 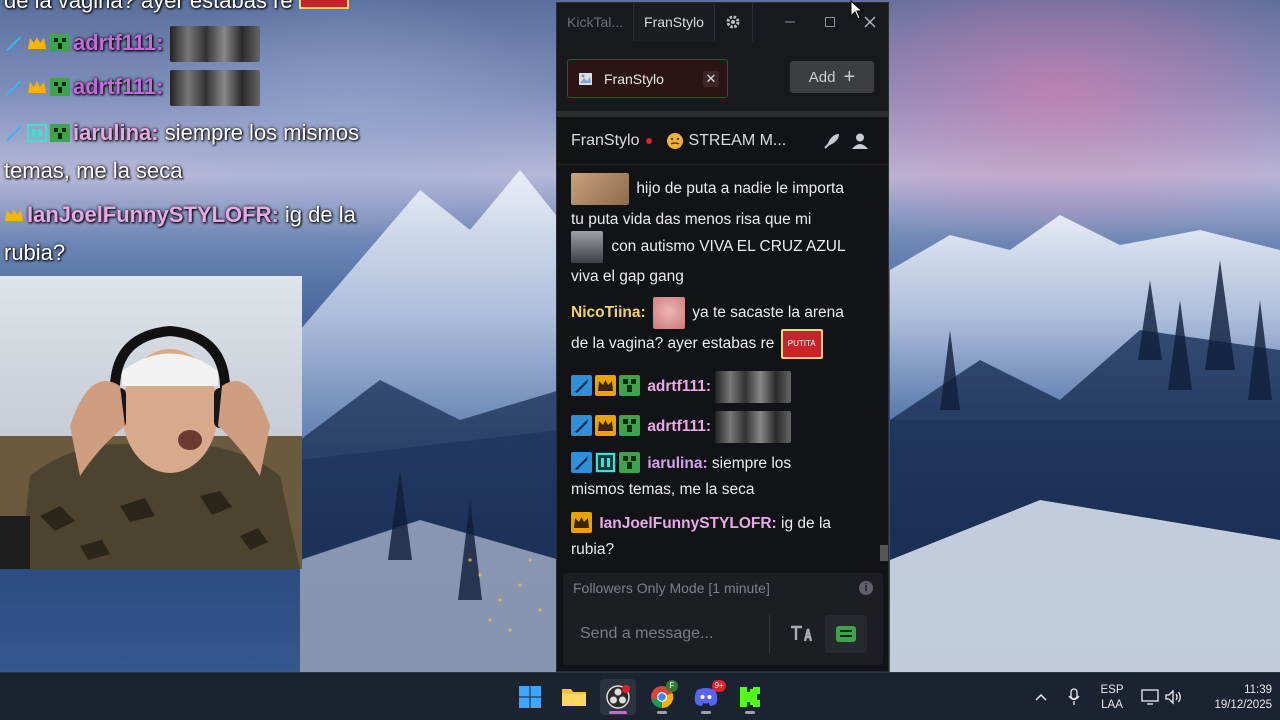 I want to click on translate-icon, so click(x=802, y=633).